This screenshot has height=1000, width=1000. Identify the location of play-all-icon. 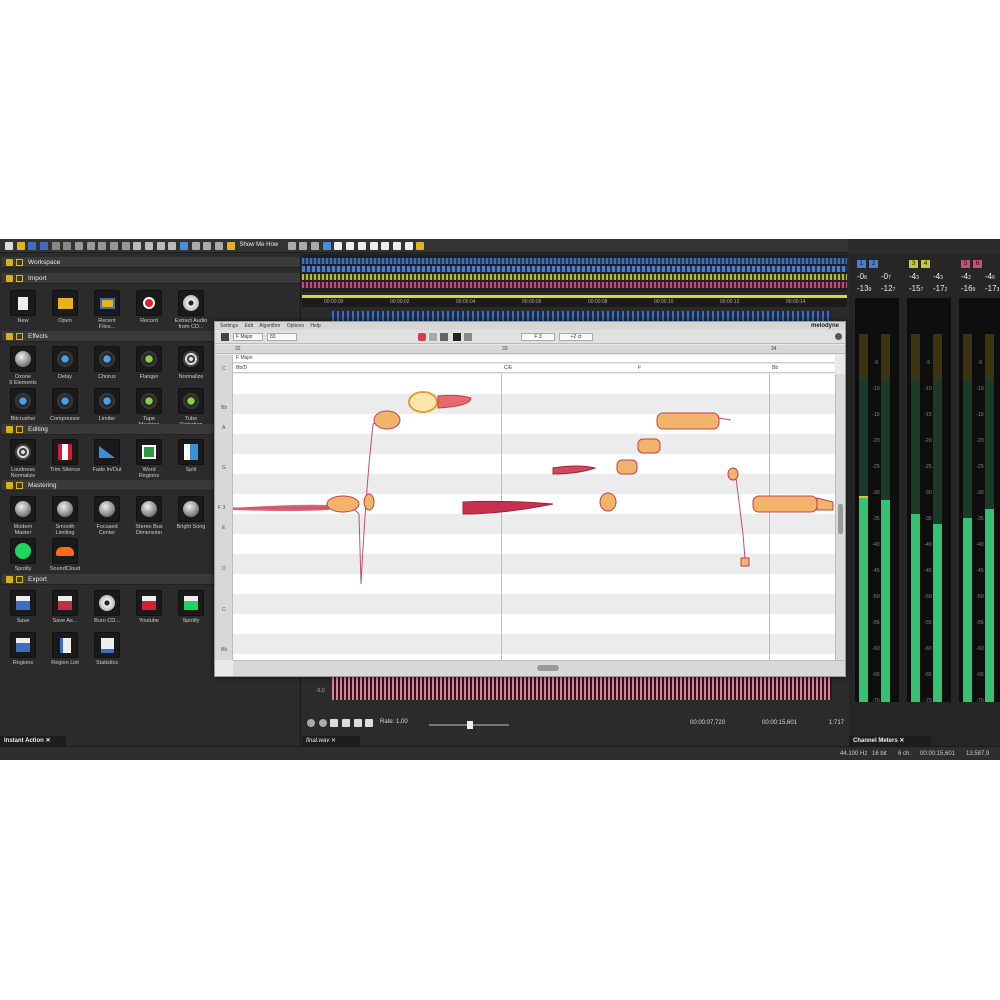
(326, 246).